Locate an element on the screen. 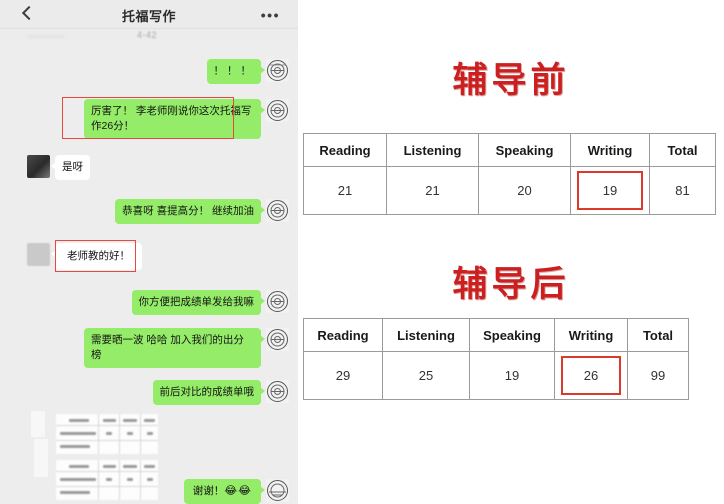 This screenshot has width=724, height=504. blurred-timestamp: 4-42 is located at coordinates (147, 35).